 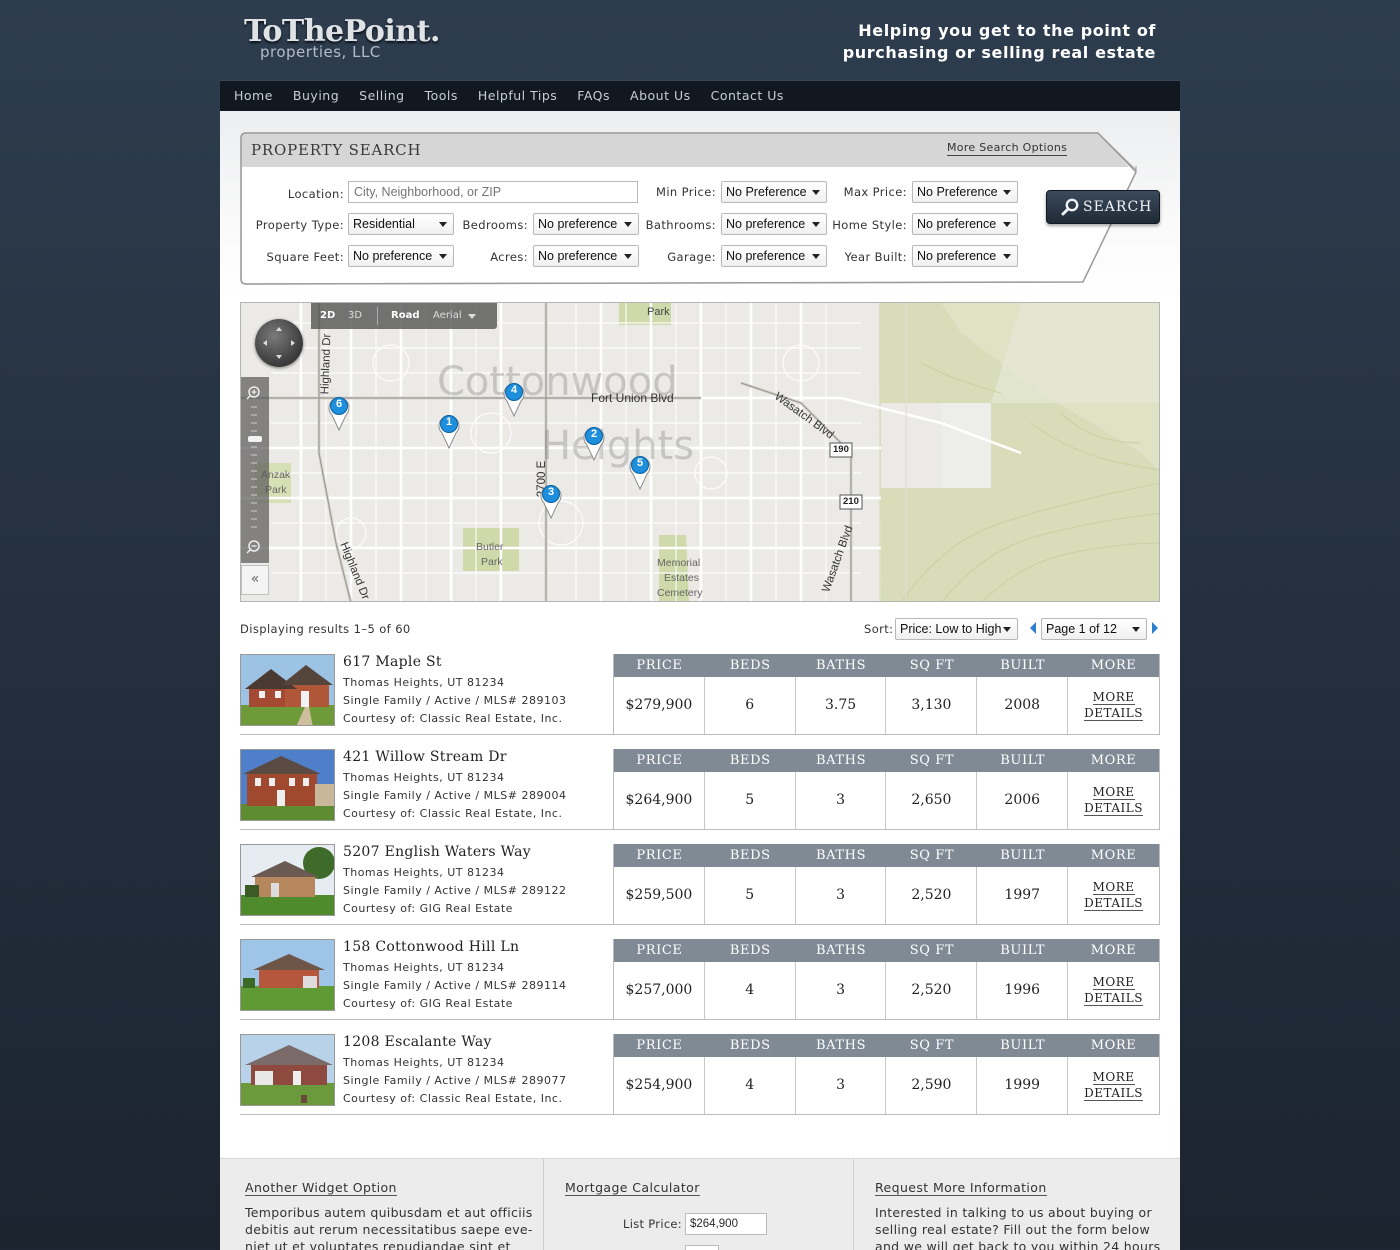 I want to click on map-style-road: Road, so click(x=405, y=315).